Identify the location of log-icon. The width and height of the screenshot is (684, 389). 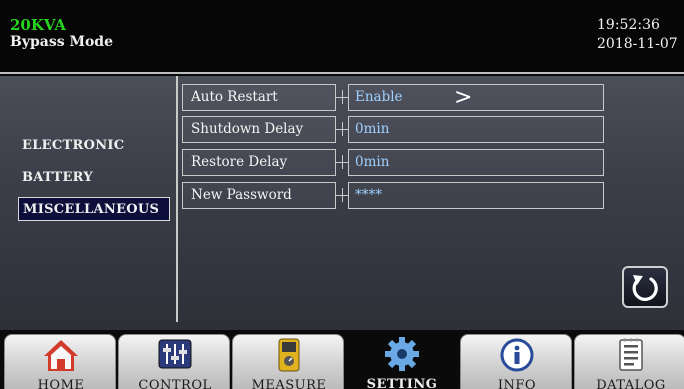
(631, 354).